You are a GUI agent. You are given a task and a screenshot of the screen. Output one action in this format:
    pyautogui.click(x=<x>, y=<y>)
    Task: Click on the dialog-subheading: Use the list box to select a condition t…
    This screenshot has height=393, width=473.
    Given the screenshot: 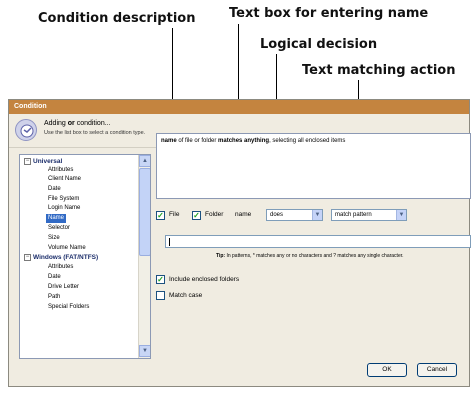 What is the action you would take?
    pyautogui.click(x=95, y=133)
    